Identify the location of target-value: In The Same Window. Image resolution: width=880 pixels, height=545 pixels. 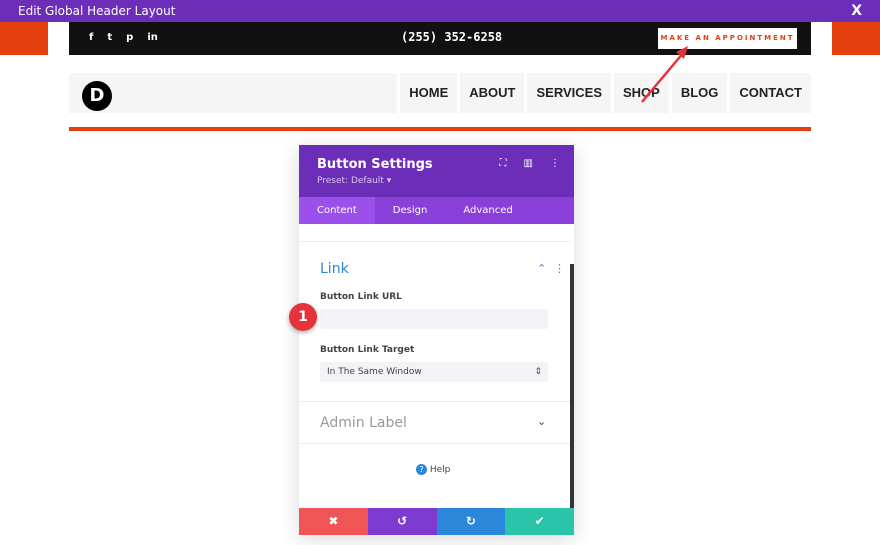
(374, 372).